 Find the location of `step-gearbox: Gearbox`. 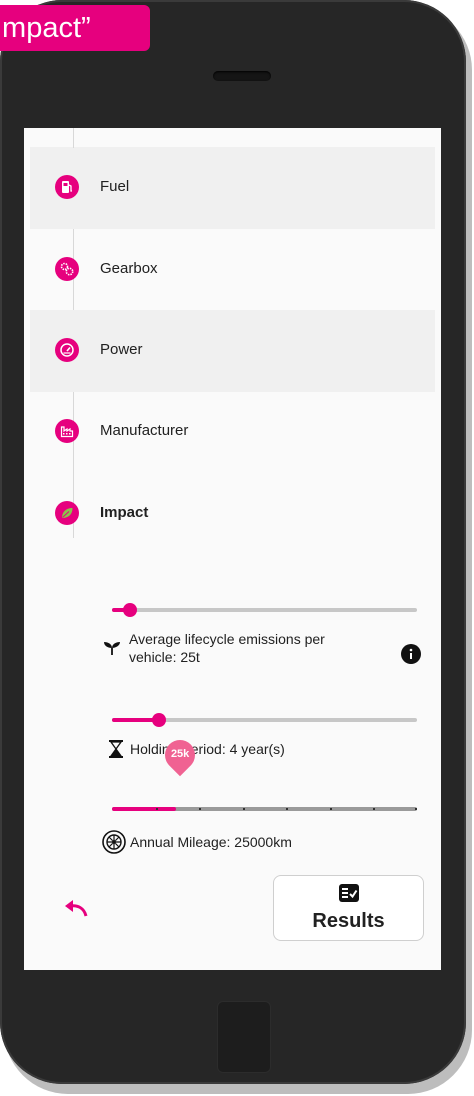

step-gearbox: Gearbox is located at coordinates (232, 270).